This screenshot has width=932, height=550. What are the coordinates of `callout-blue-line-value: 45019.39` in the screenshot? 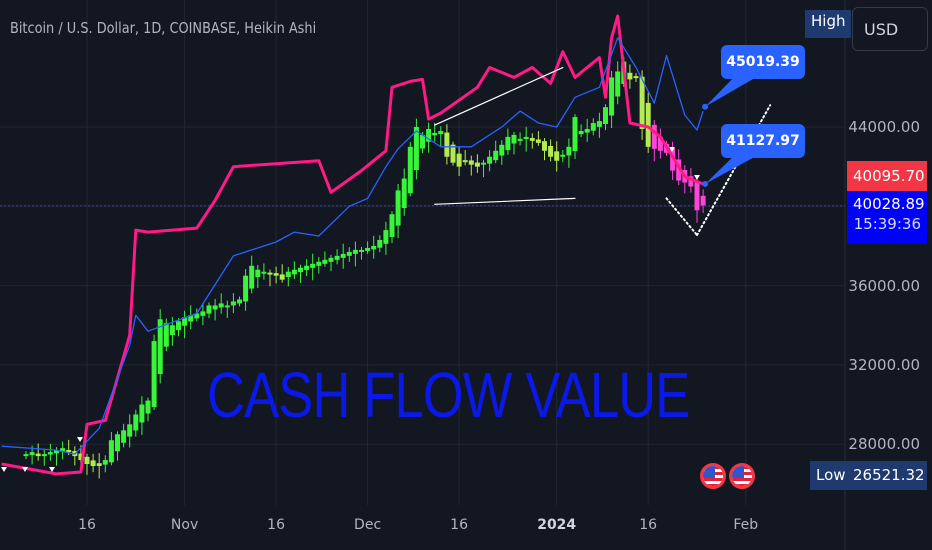 It's located at (763, 62).